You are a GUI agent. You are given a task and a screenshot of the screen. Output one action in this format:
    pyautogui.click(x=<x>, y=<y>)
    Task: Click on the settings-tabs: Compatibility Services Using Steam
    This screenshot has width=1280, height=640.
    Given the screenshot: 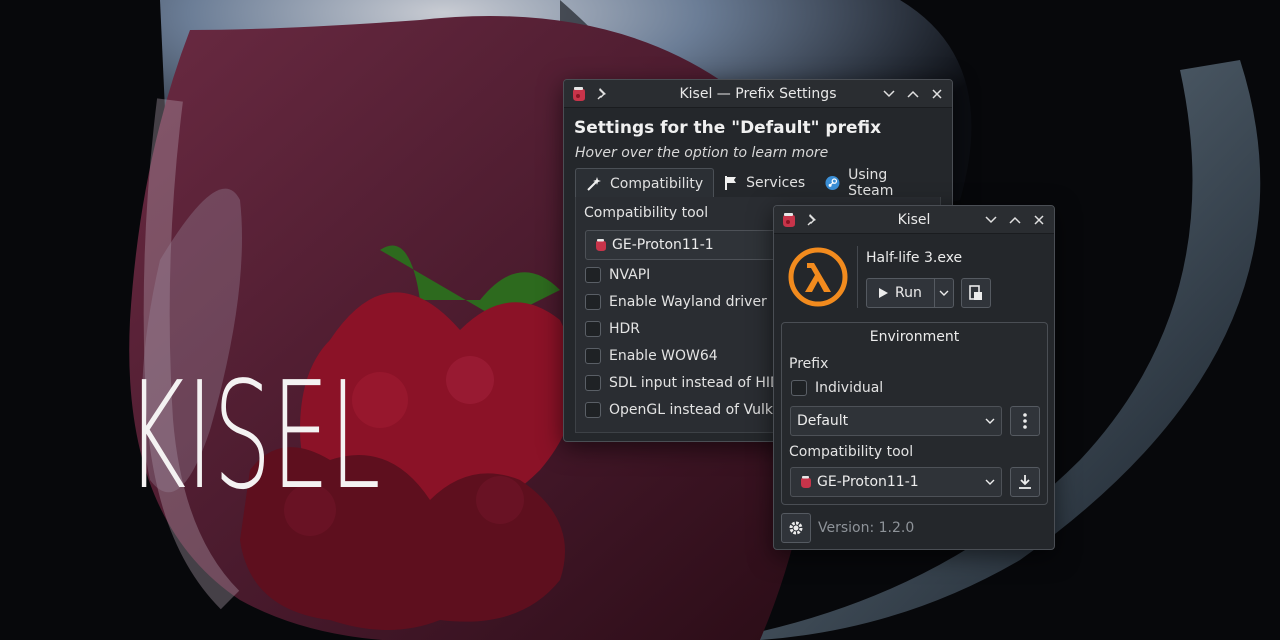 What is the action you would take?
    pyautogui.click(x=758, y=182)
    